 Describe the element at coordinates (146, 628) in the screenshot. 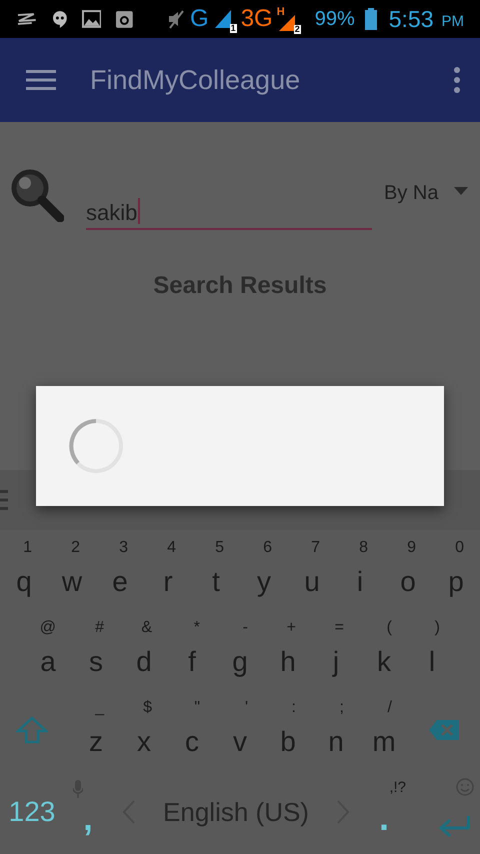

I see `key-hint: &` at that location.